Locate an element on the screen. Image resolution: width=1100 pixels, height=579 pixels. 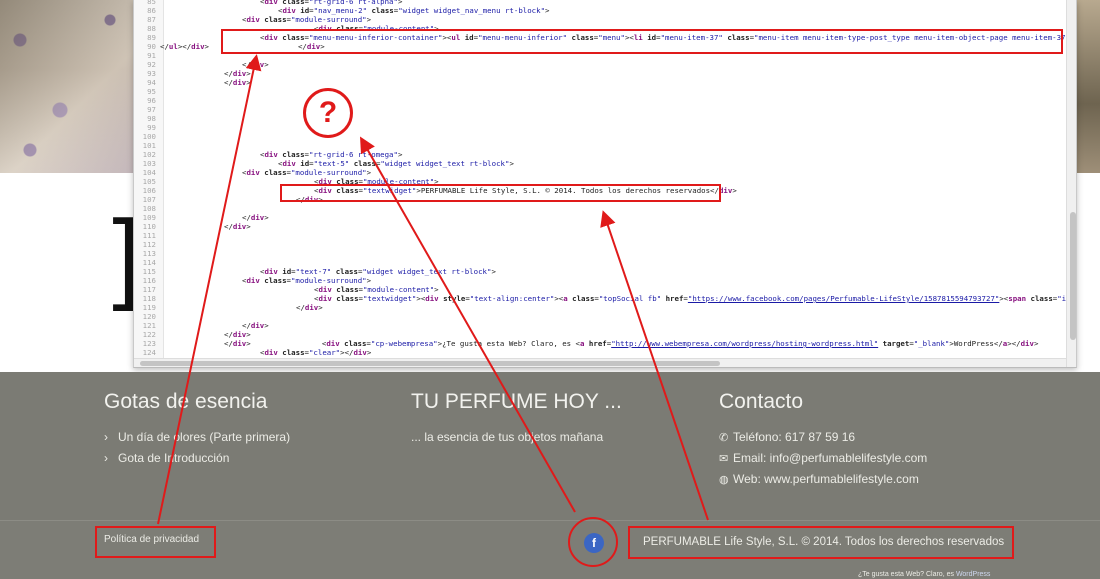
globe-icon: ◍ is located at coordinates (724, 480).